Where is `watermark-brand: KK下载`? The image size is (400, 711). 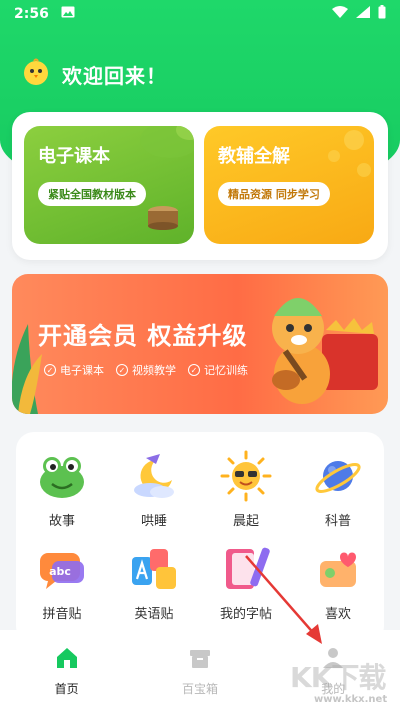 watermark-brand: KK下载 is located at coordinates (338, 677).